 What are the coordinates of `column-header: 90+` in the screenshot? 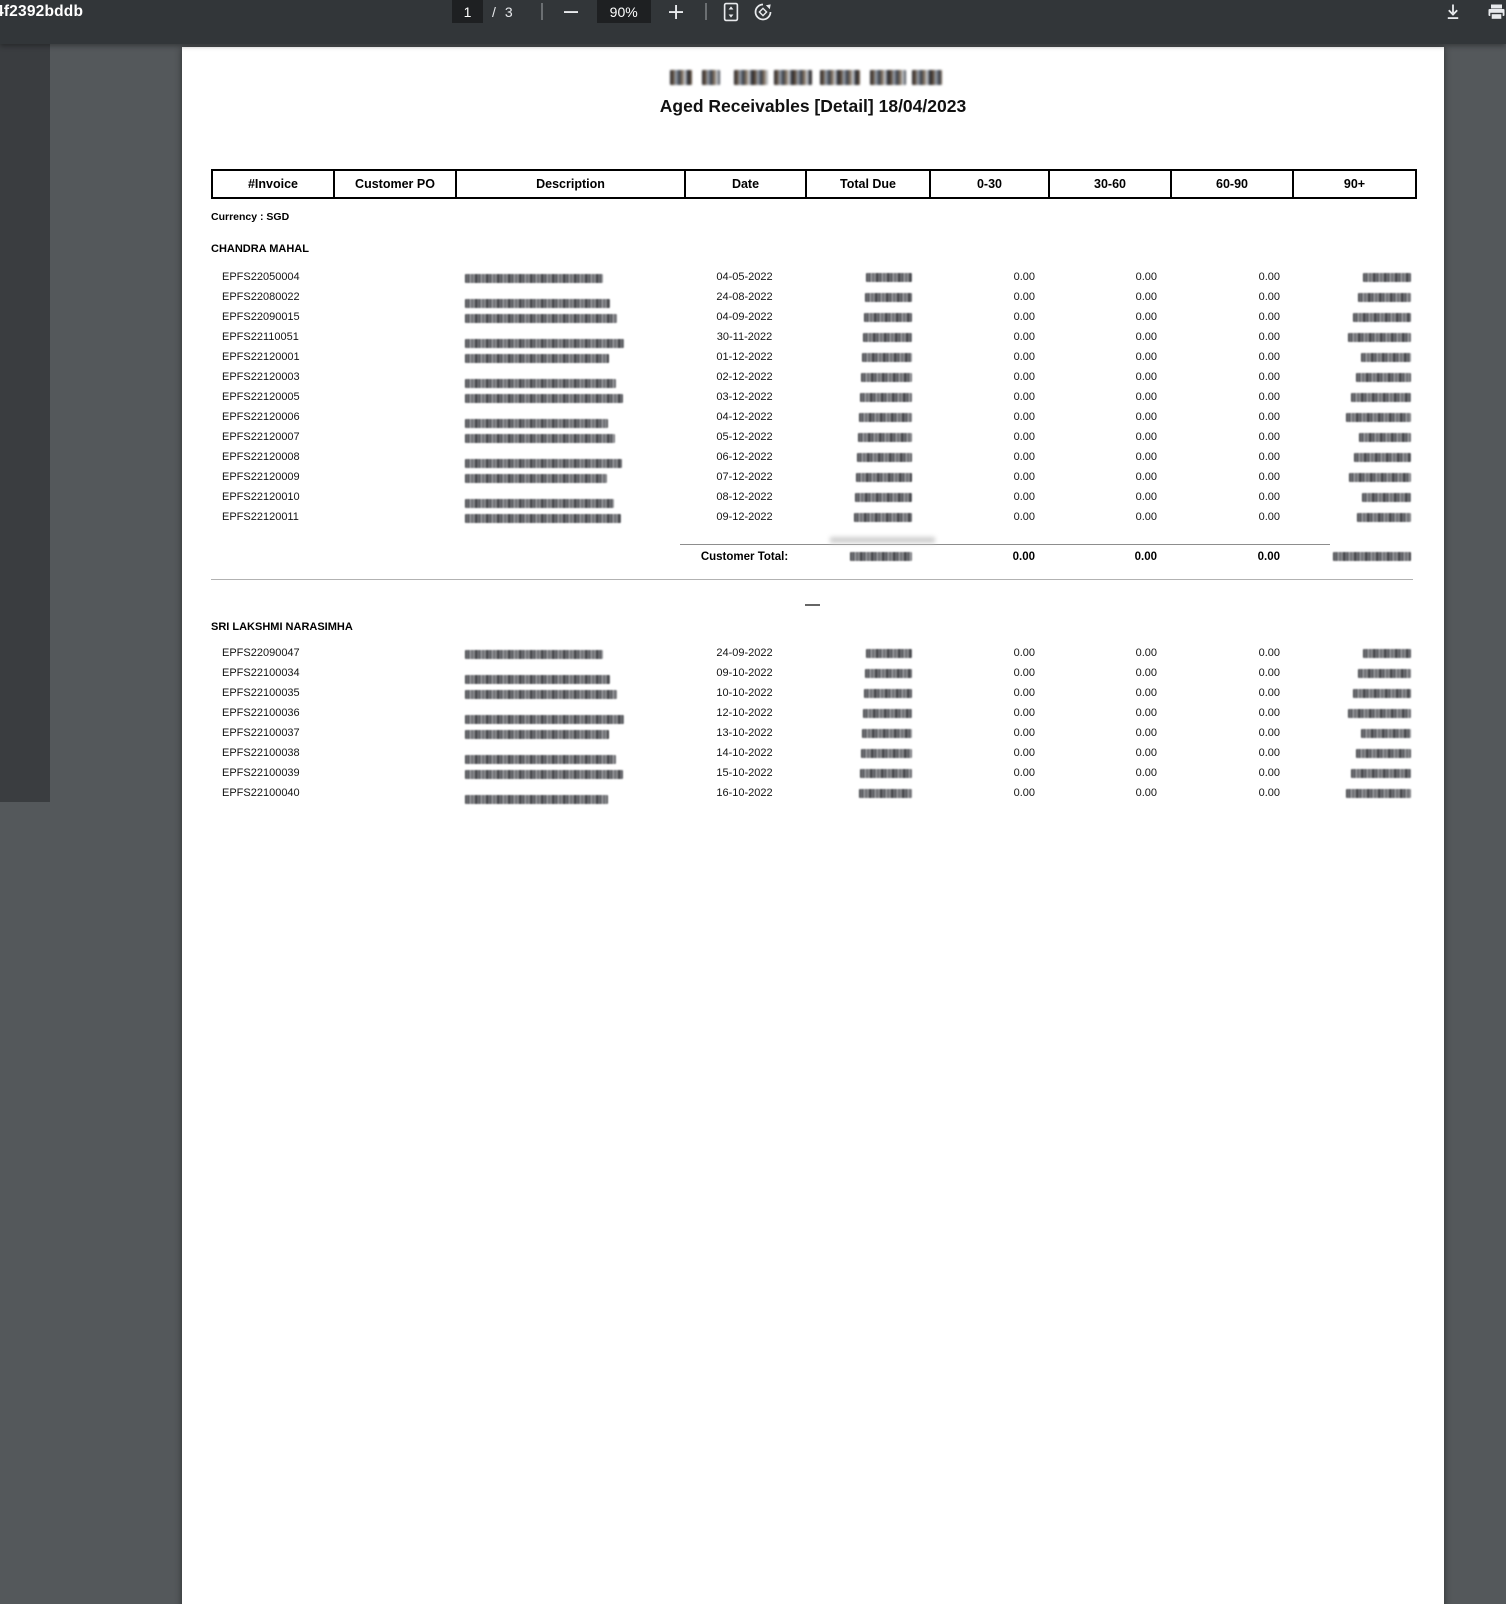 It's located at (1354, 184).